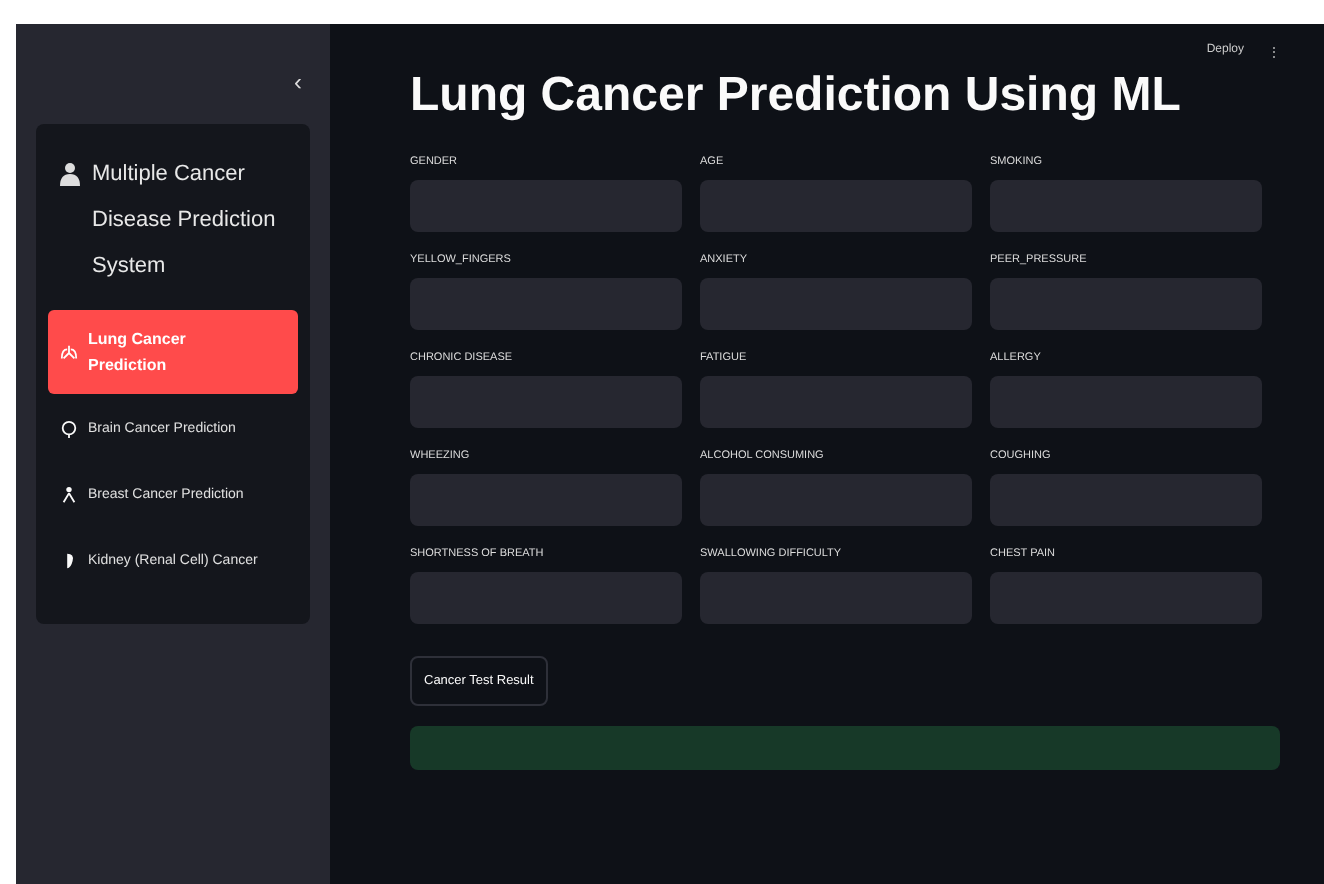  What do you see at coordinates (796, 96) in the screenshot?
I see `page-title: Lung Cancer Prediction Using ML` at bounding box center [796, 96].